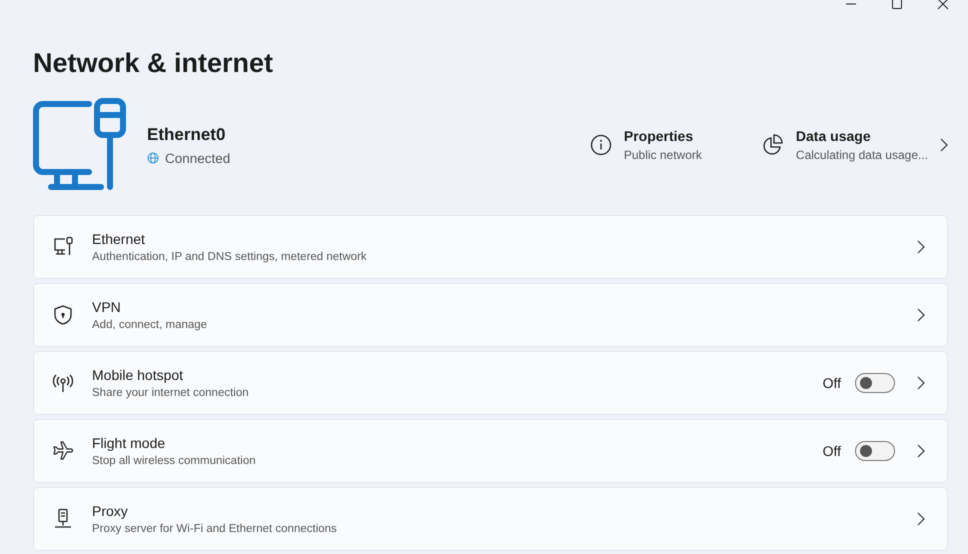 The width and height of the screenshot is (968, 554). What do you see at coordinates (63, 315) in the screenshot?
I see `shield-icon` at bounding box center [63, 315].